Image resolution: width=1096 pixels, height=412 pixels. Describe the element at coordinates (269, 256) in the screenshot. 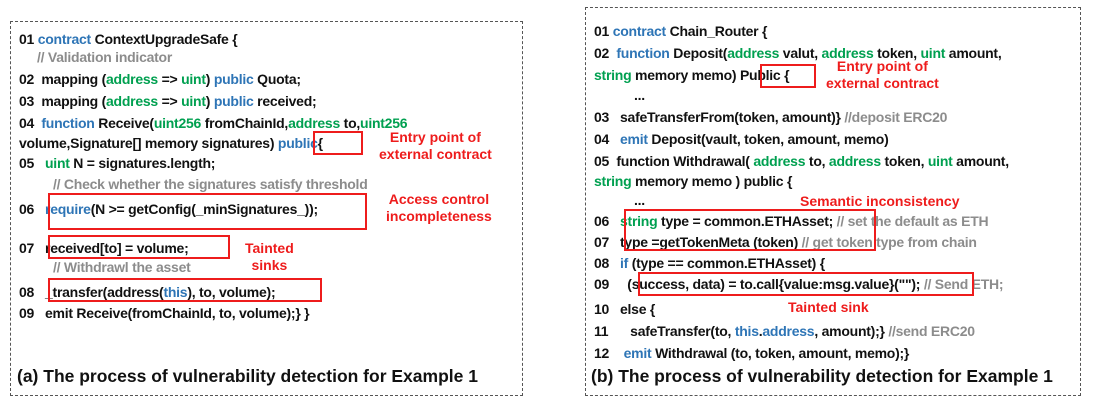

I see `annotation-tainted-sinks: Tainted sinks` at that location.